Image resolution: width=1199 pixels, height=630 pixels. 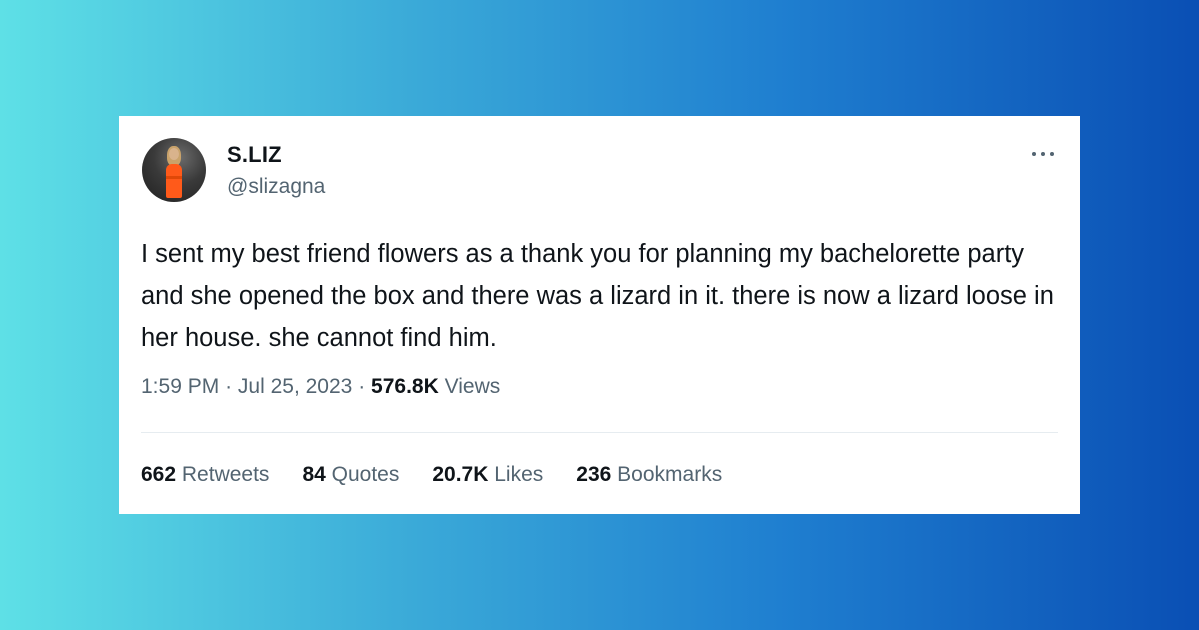 I want to click on tweet-time: 1:59 PM, so click(x=180, y=386).